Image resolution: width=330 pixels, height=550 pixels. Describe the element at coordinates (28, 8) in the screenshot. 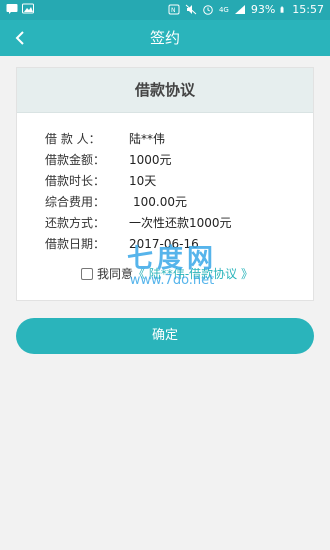

I see `gallery-icon` at that location.